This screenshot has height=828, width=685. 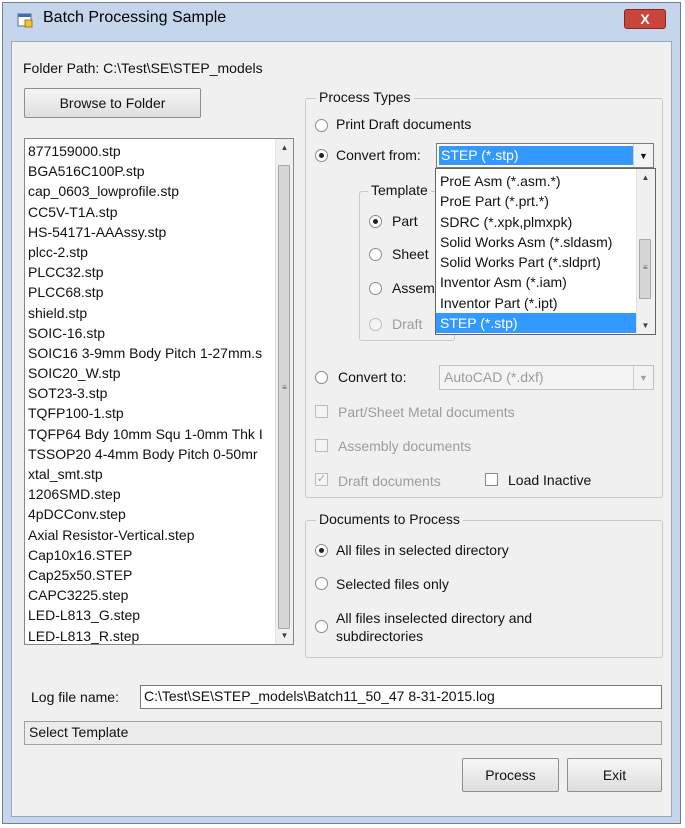 What do you see at coordinates (150, 353) in the screenshot?
I see `list-item: SOIC16 3-9mm Body Pitch 1-27mm.s` at bounding box center [150, 353].